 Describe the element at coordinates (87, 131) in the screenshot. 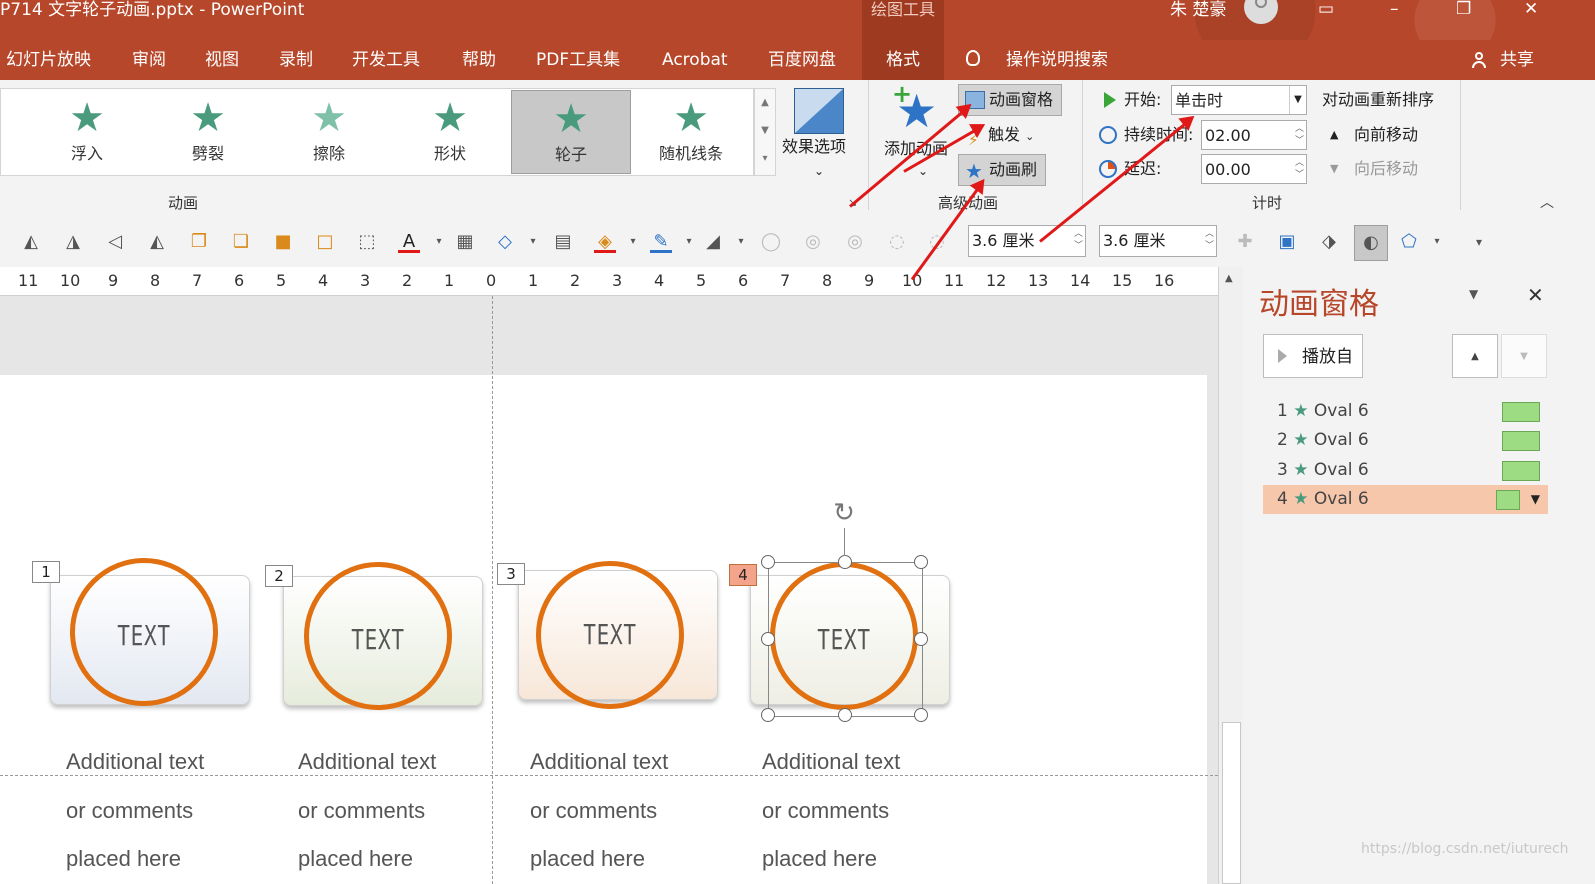

I see `gallery-float-in: ★ 浮入` at that location.